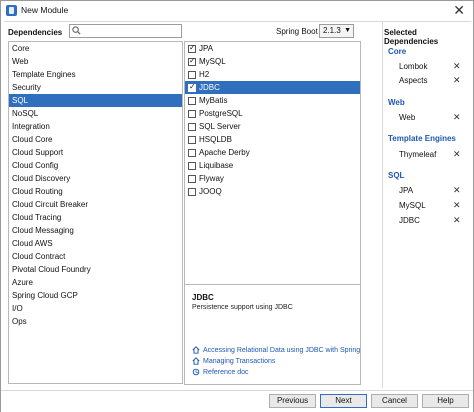  Describe the element at coordinates (396, 102) in the screenshot. I see `group-web: Web` at that location.